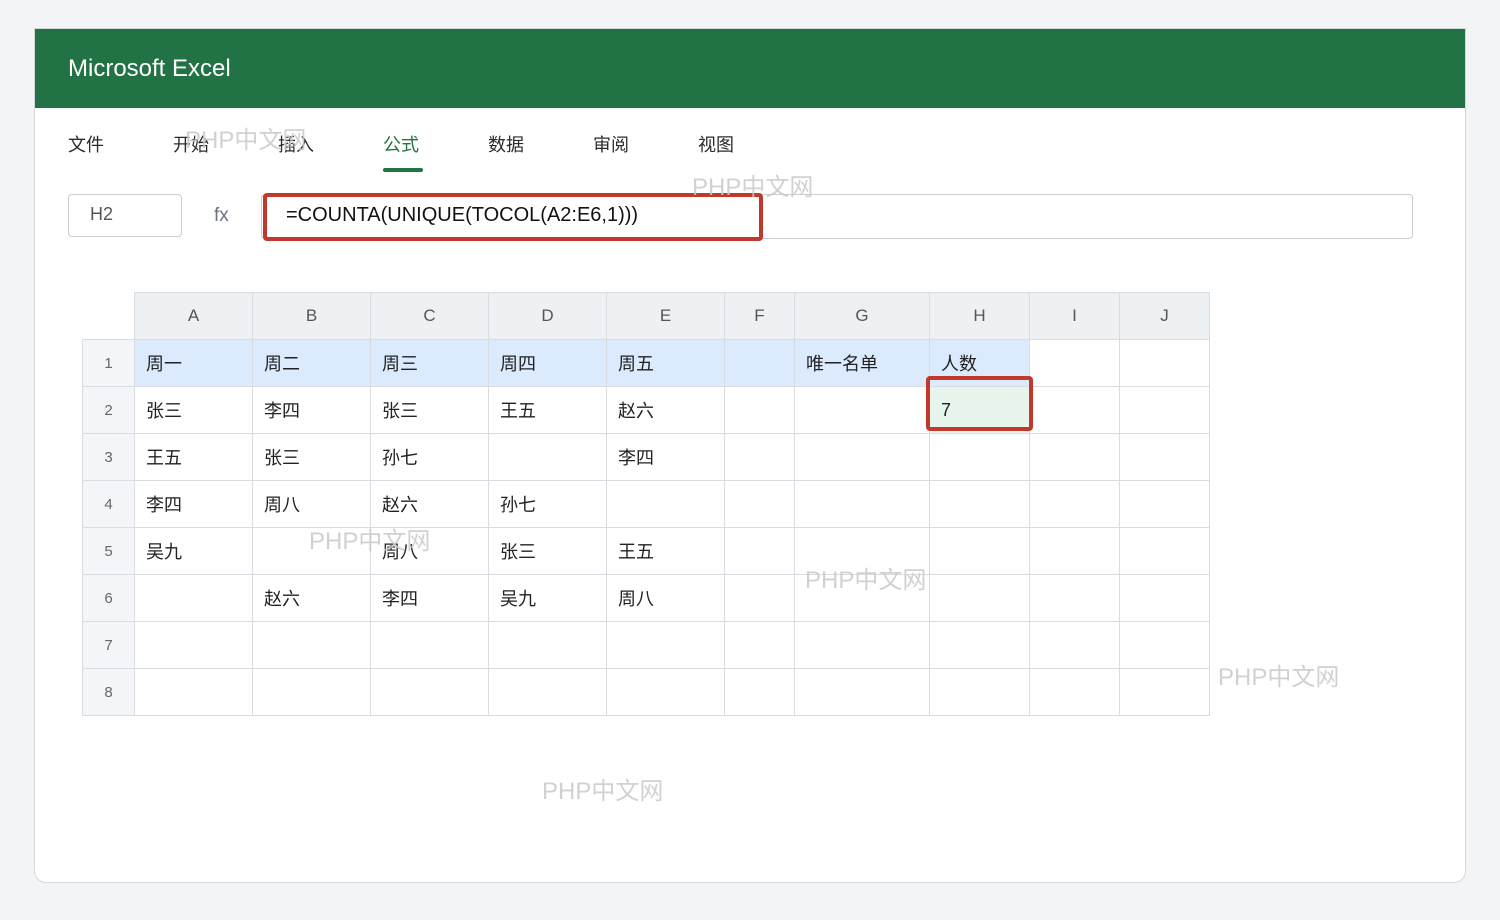  I want to click on column-header-b: B, so click(311, 316).